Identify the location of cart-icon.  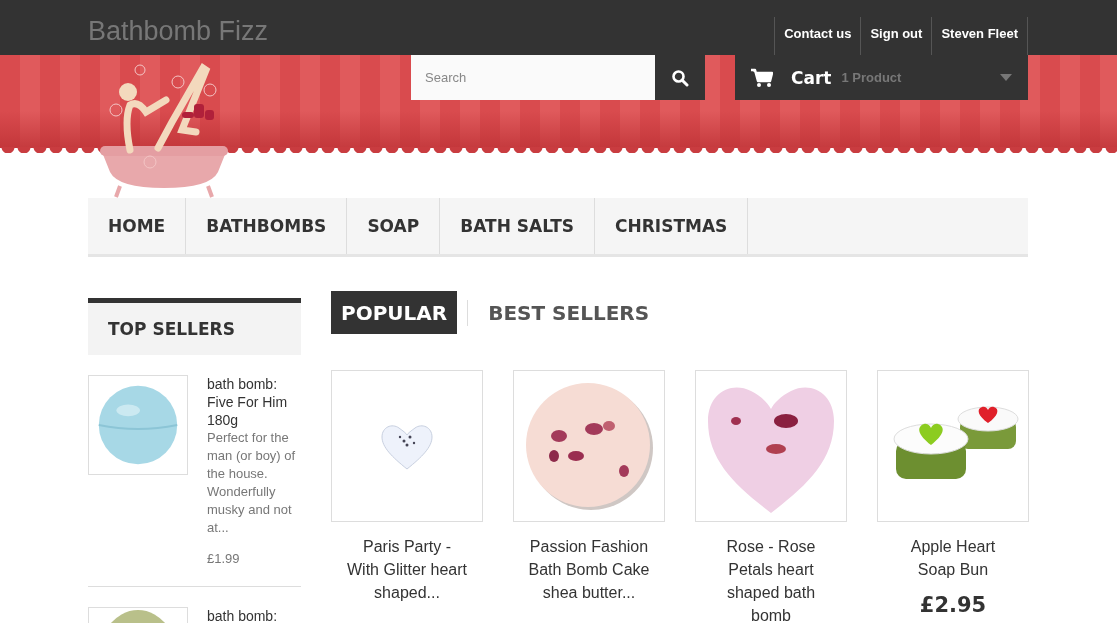
(762, 77).